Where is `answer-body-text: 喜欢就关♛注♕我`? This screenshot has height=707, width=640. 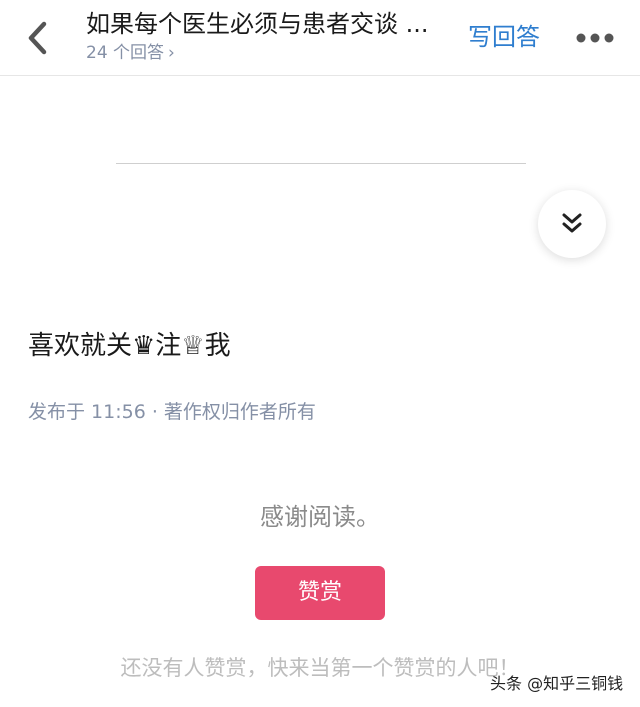
answer-body-text: 喜欢就关♛注♕我 is located at coordinates (129, 346).